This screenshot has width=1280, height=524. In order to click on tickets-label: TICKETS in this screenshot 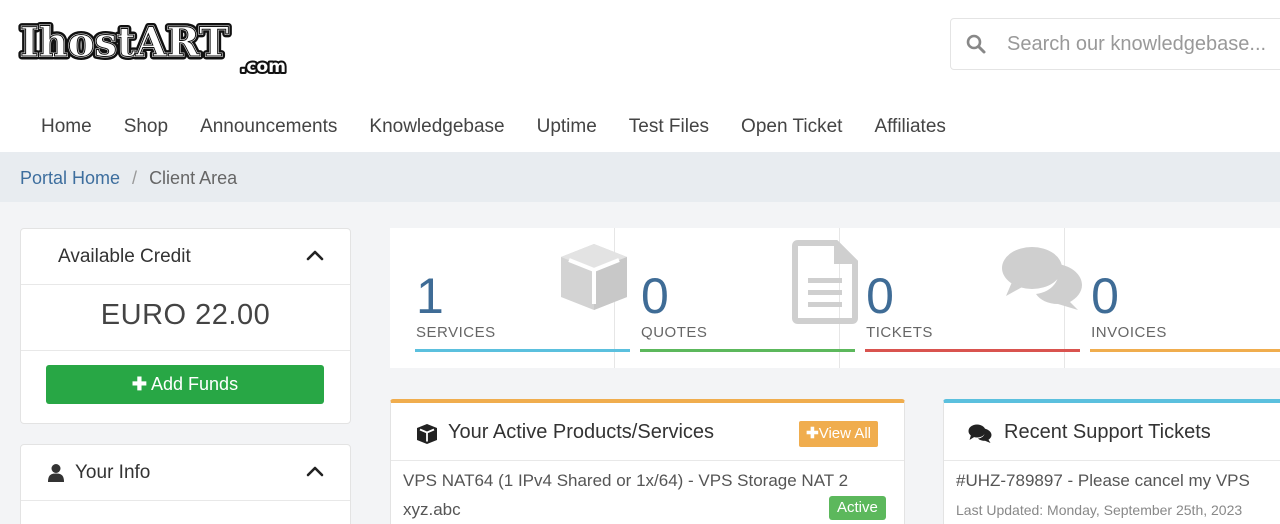, I will do `click(899, 332)`.